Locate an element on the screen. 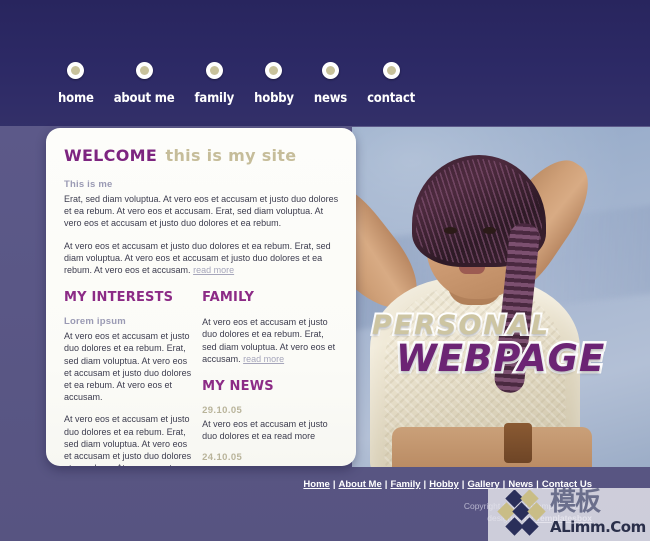 Image resolution: width=650 pixels, height=541 pixels. watermark-url: ALimm.Com is located at coordinates (598, 527).